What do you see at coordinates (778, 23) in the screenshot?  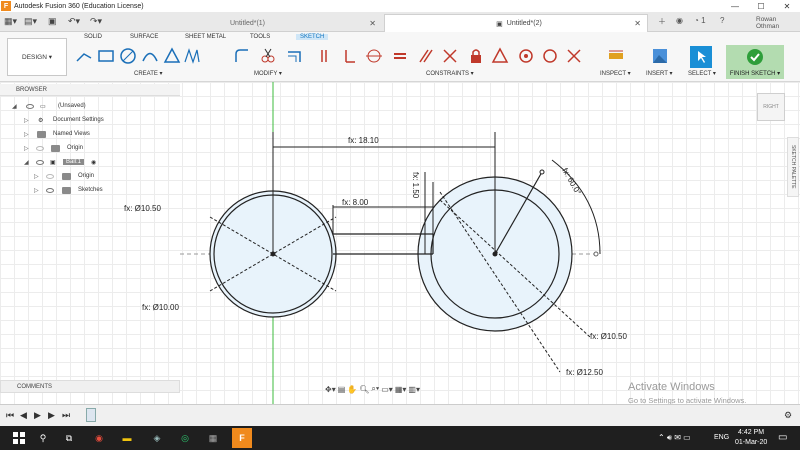 I see `user-name: Rowan Othman` at bounding box center [778, 23].